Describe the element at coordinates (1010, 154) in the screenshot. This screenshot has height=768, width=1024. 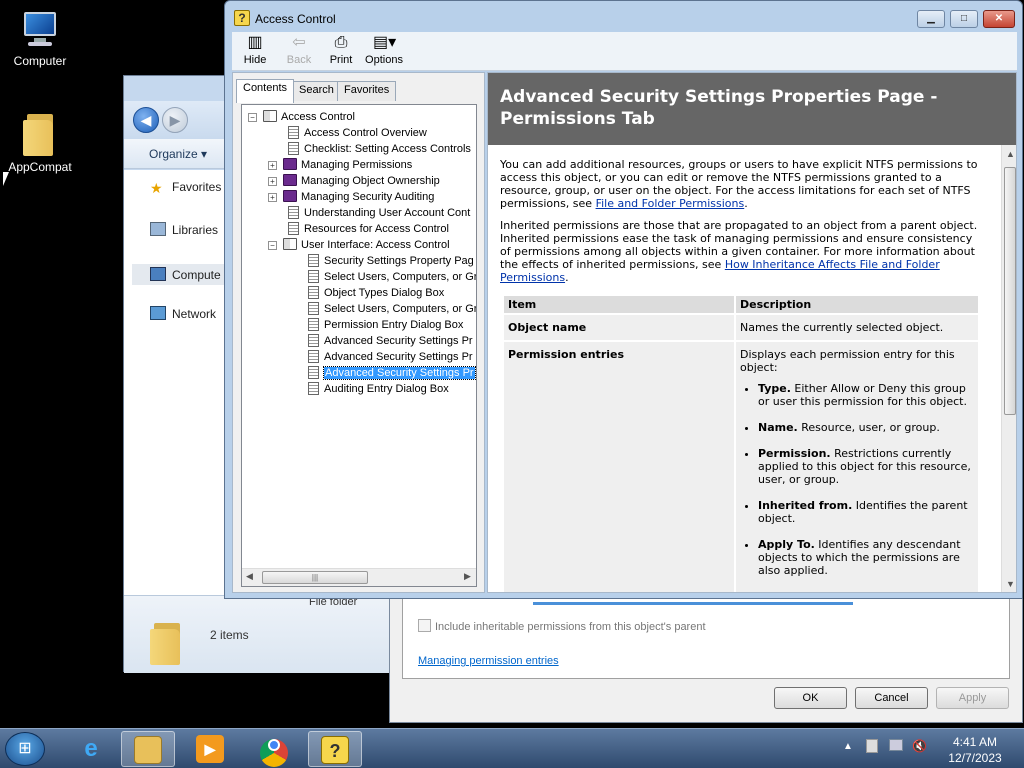
I see `scroll-up-icon: ▲` at that location.